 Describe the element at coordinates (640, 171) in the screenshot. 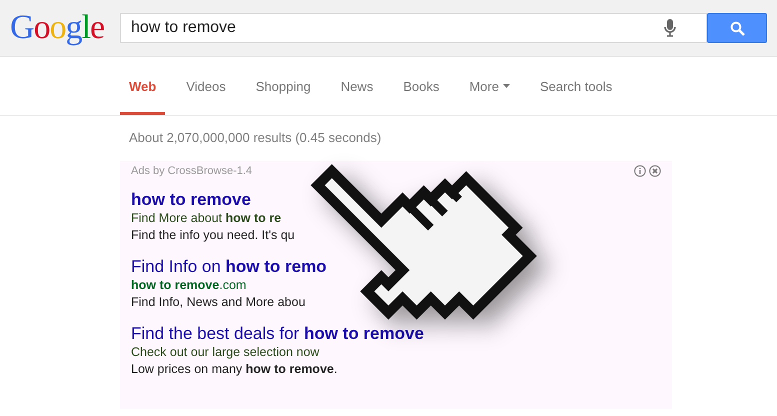

I see `info-icon` at that location.